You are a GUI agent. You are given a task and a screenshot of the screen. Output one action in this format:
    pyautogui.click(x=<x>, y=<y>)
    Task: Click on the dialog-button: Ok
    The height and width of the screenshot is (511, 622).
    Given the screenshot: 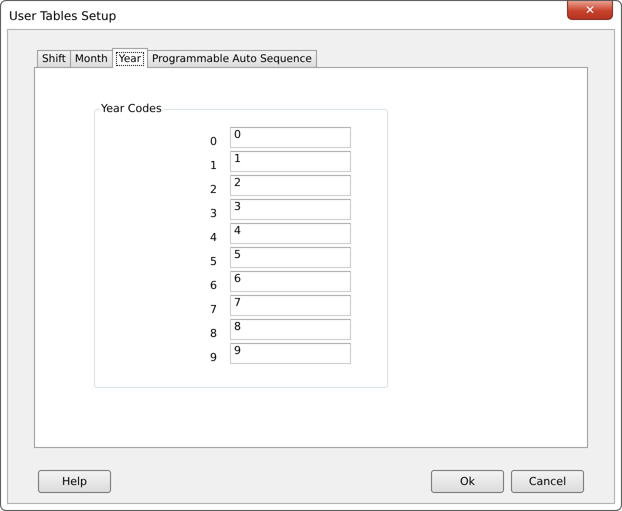 What is the action you would take?
    pyautogui.click(x=467, y=481)
    